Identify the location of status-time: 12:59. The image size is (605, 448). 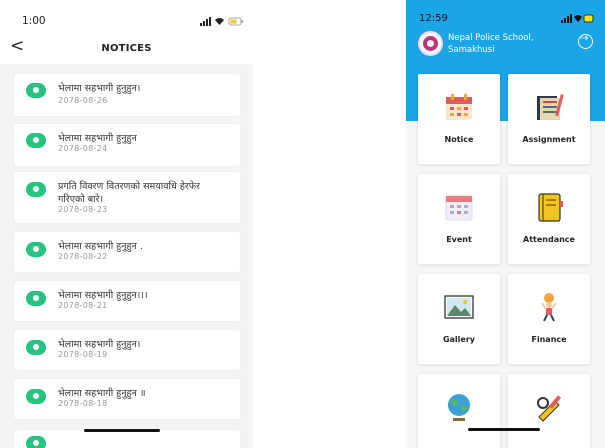
(433, 18).